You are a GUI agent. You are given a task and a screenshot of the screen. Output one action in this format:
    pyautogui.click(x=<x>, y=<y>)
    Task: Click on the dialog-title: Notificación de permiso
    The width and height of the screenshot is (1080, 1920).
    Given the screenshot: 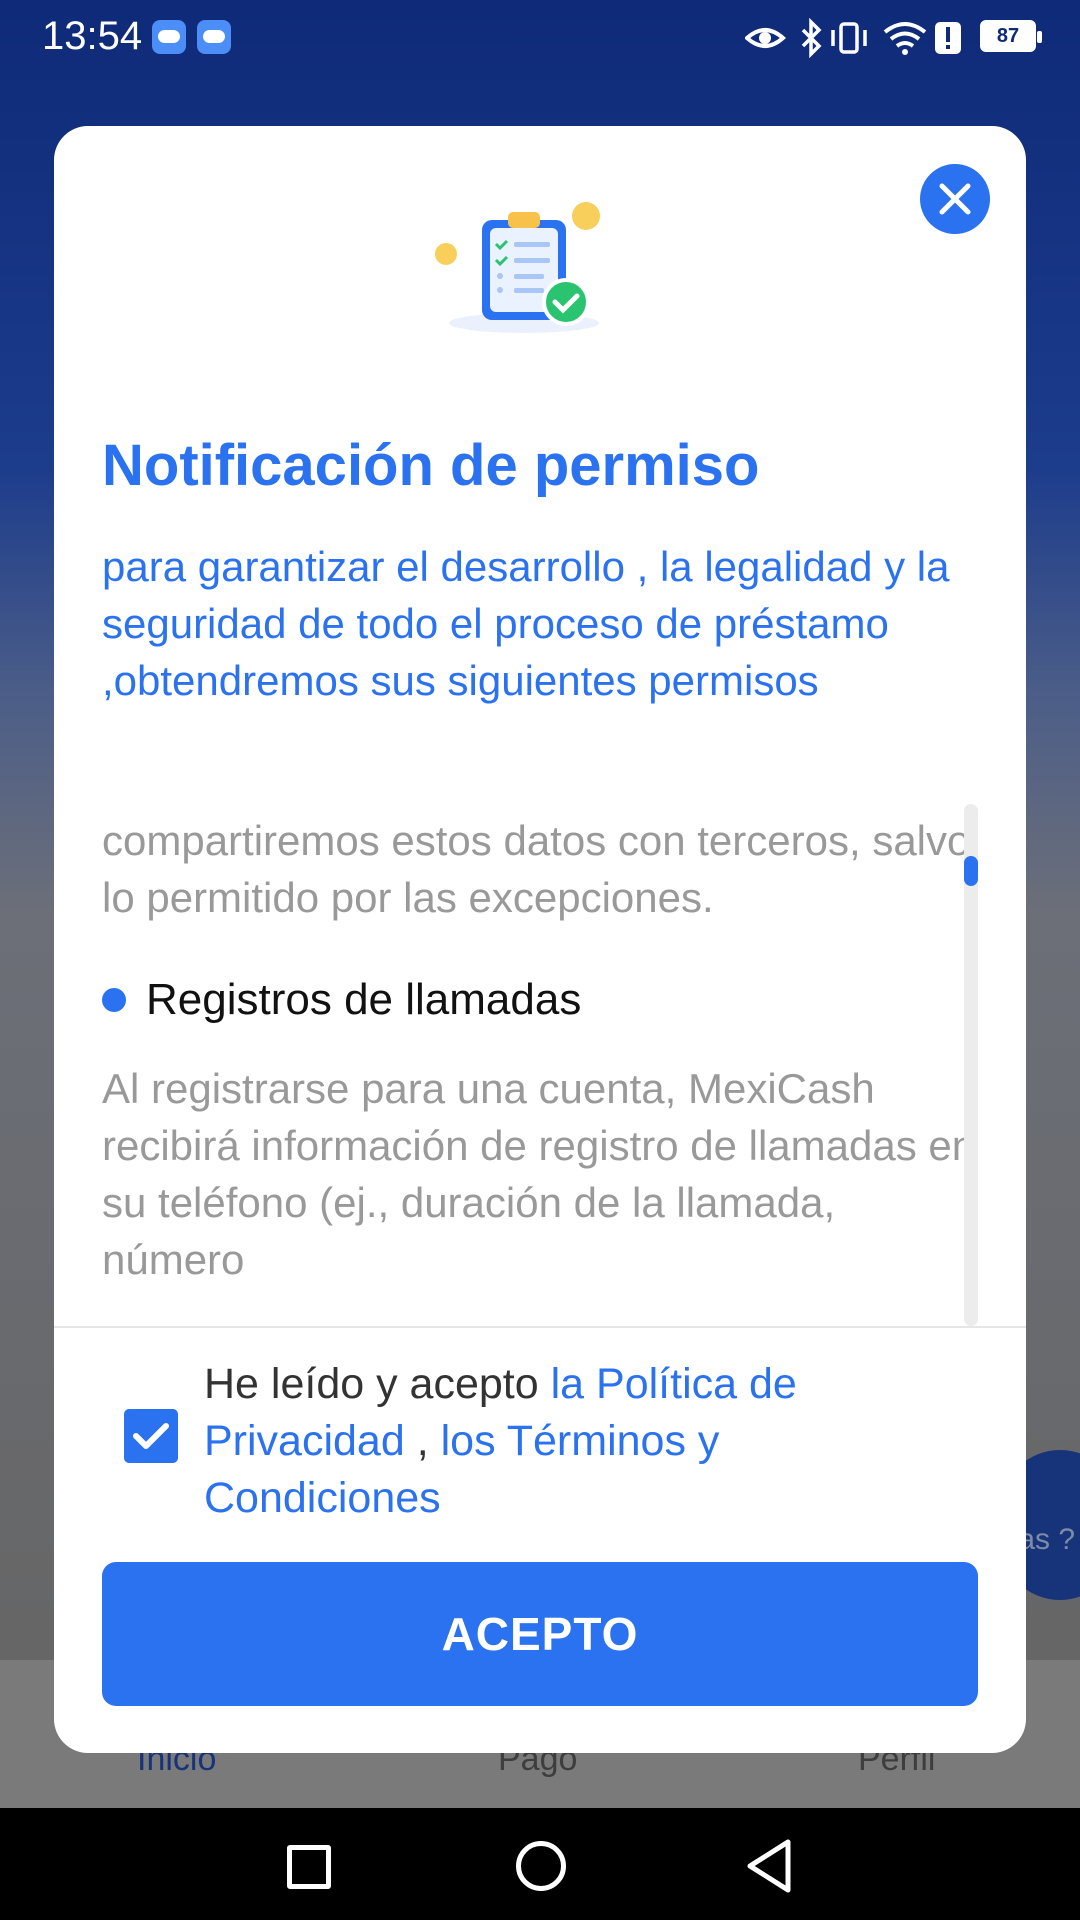 What is the action you would take?
    pyautogui.click(x=431, y=465)
    